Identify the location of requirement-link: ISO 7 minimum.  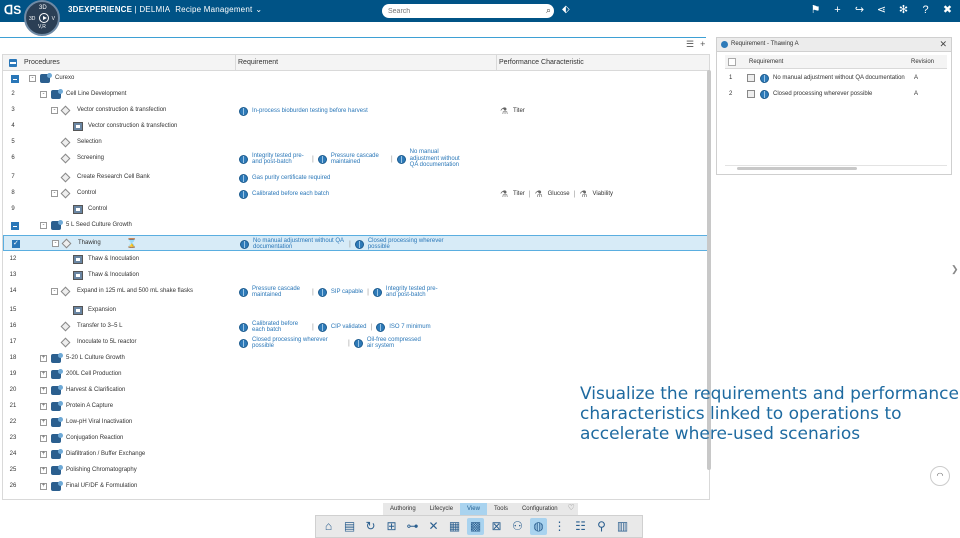
(409, 327).